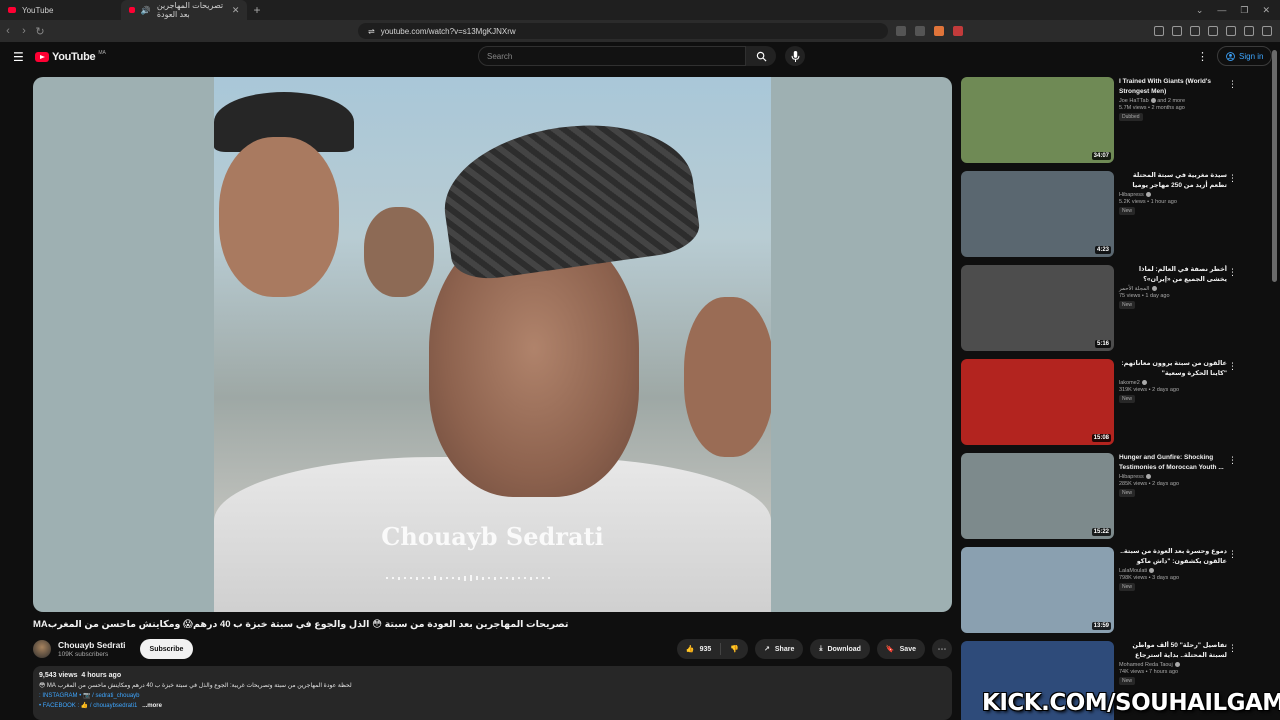 This screenshot has height=720, width=1280. What do you see at coordinates (256, 10) in the screenshot?
I see `new-tab-button: +` at bounding box center [256, 10].